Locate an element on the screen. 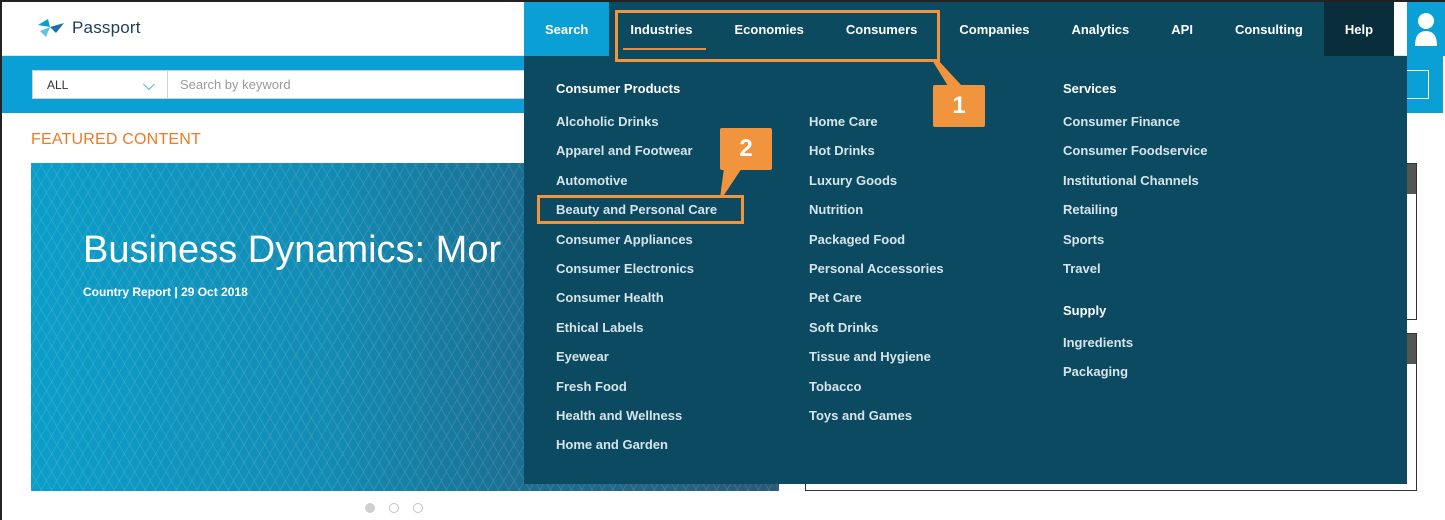 The width and height of the screenshot is (1445, 520). menu-item-luxury-goods: Luxury Goods is located at coordinates (853, 180).